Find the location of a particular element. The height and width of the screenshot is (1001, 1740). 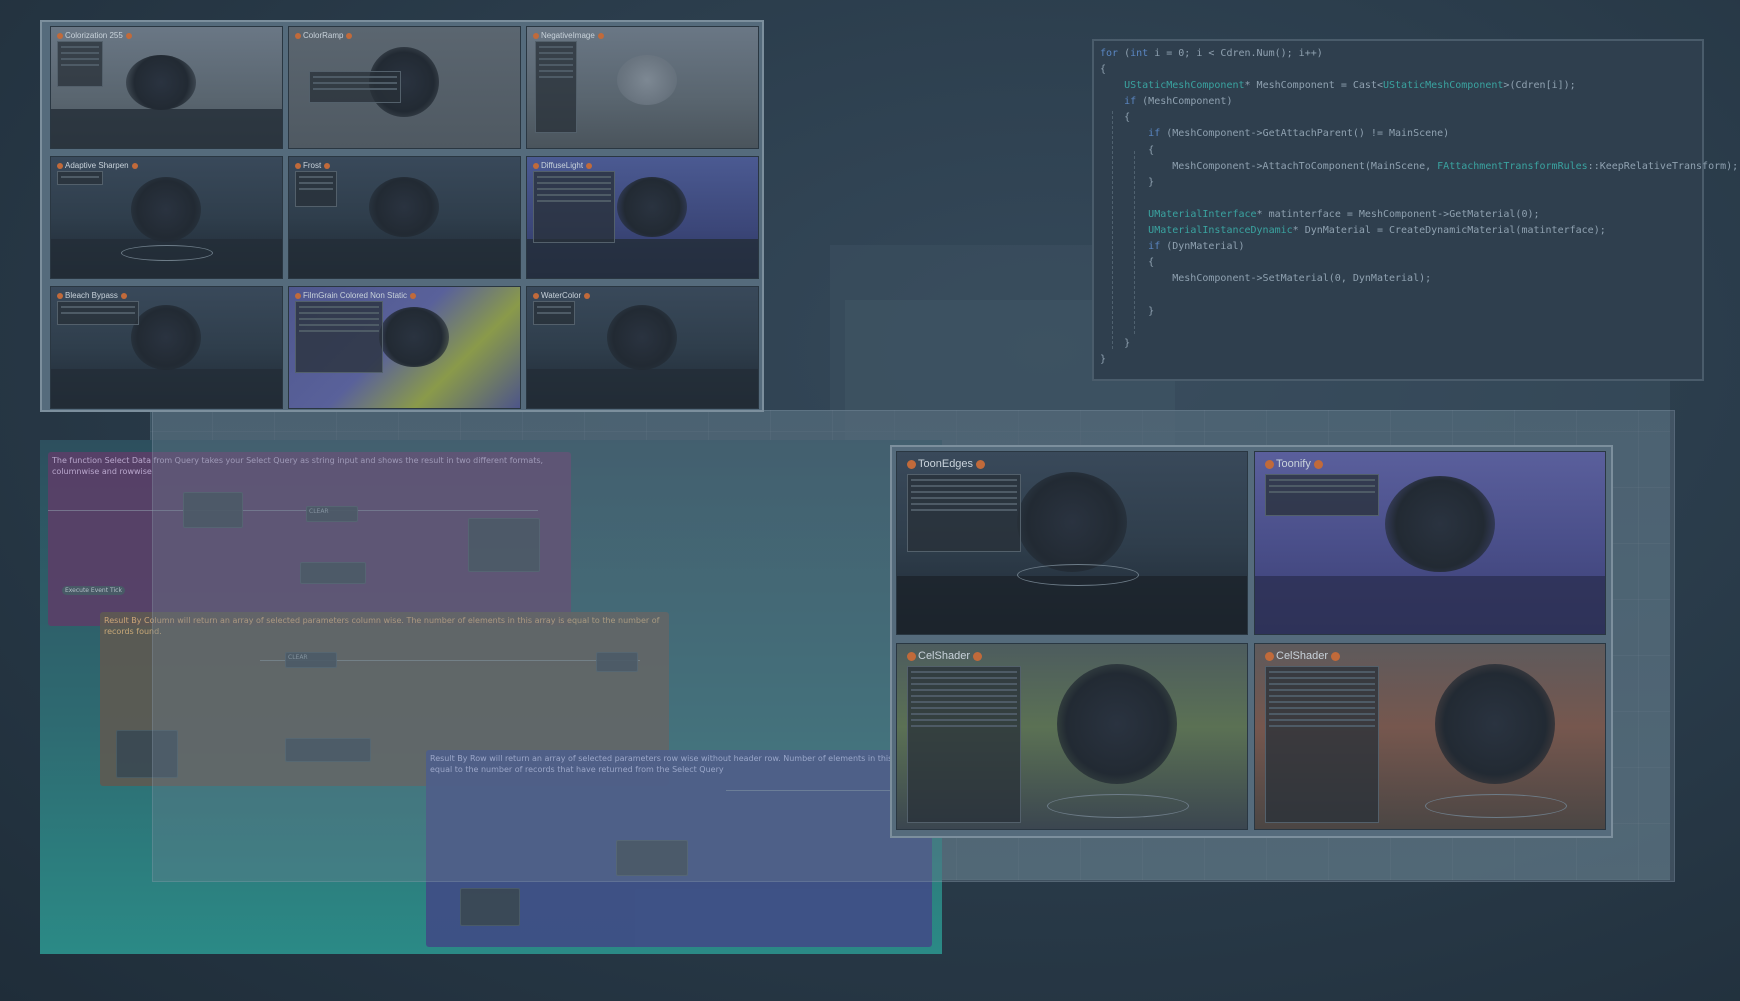

thumbnail-label: FilmGrain Colored Non Static is located at coordinates (356, 295).